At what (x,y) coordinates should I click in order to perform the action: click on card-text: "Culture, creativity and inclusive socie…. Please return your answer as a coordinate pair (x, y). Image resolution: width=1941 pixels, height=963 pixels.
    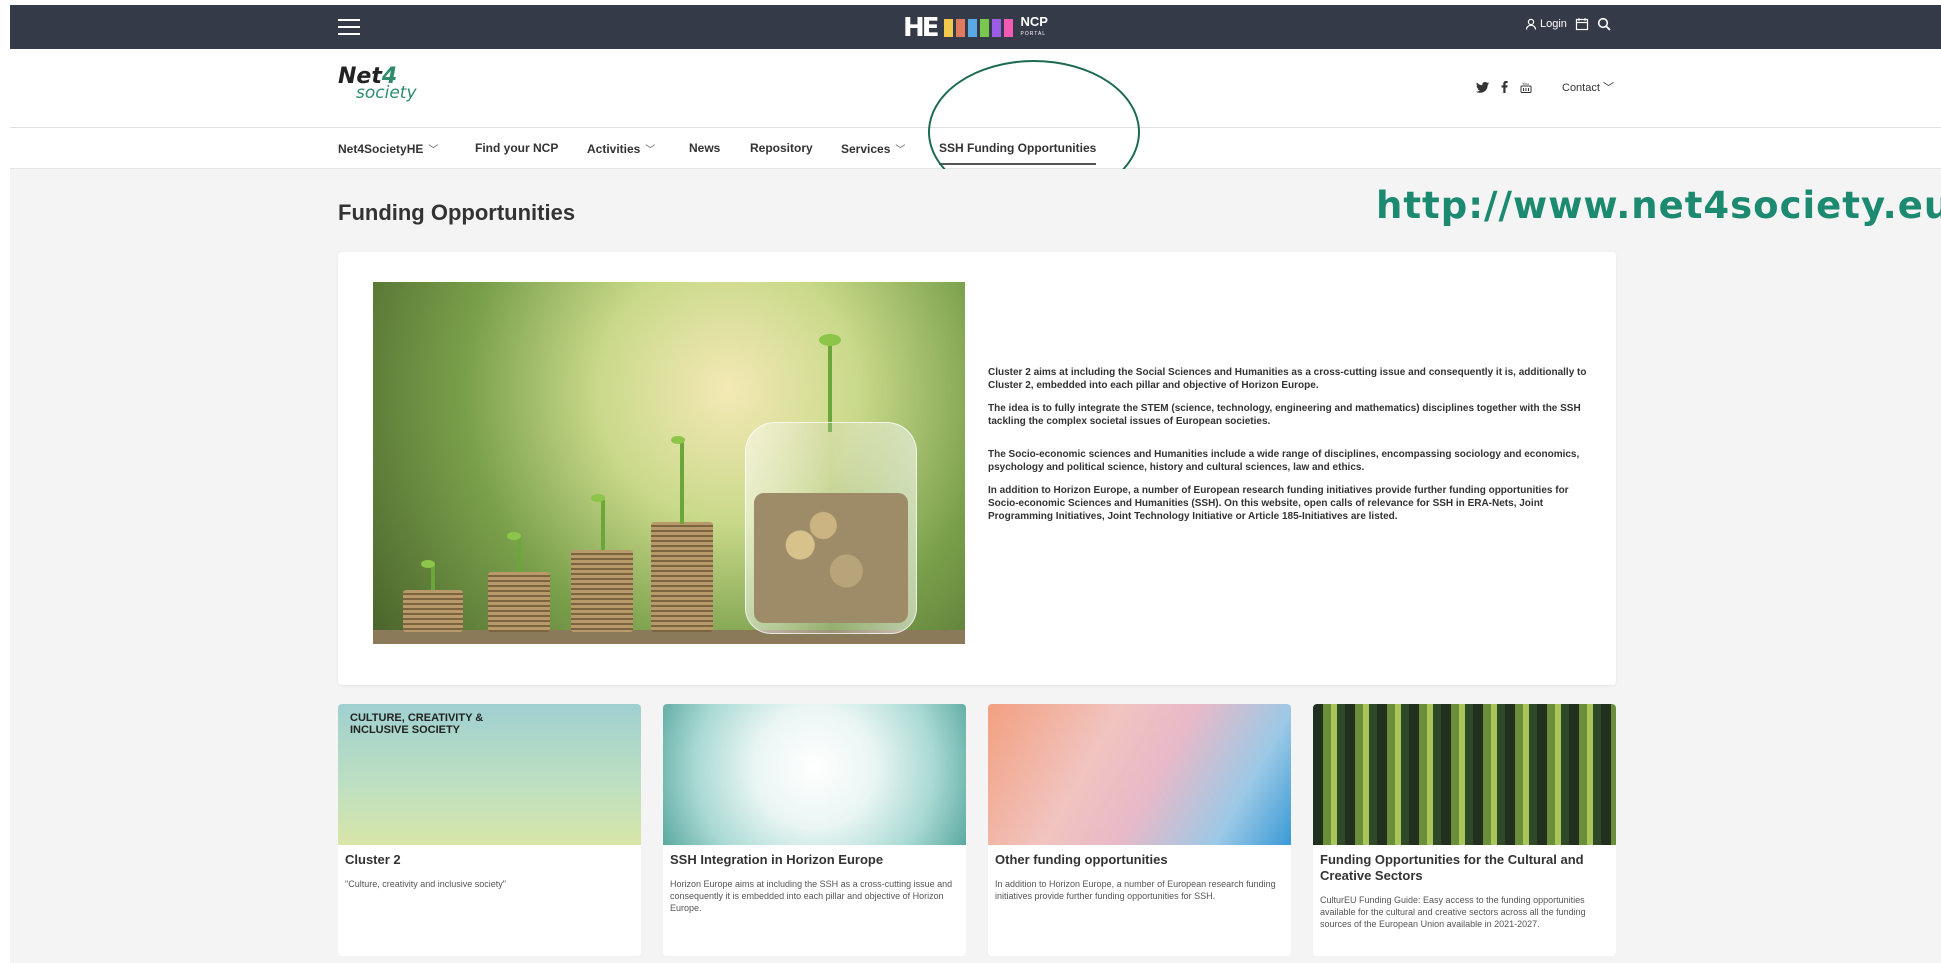
    Looking at the image, I should click on (425, 884).